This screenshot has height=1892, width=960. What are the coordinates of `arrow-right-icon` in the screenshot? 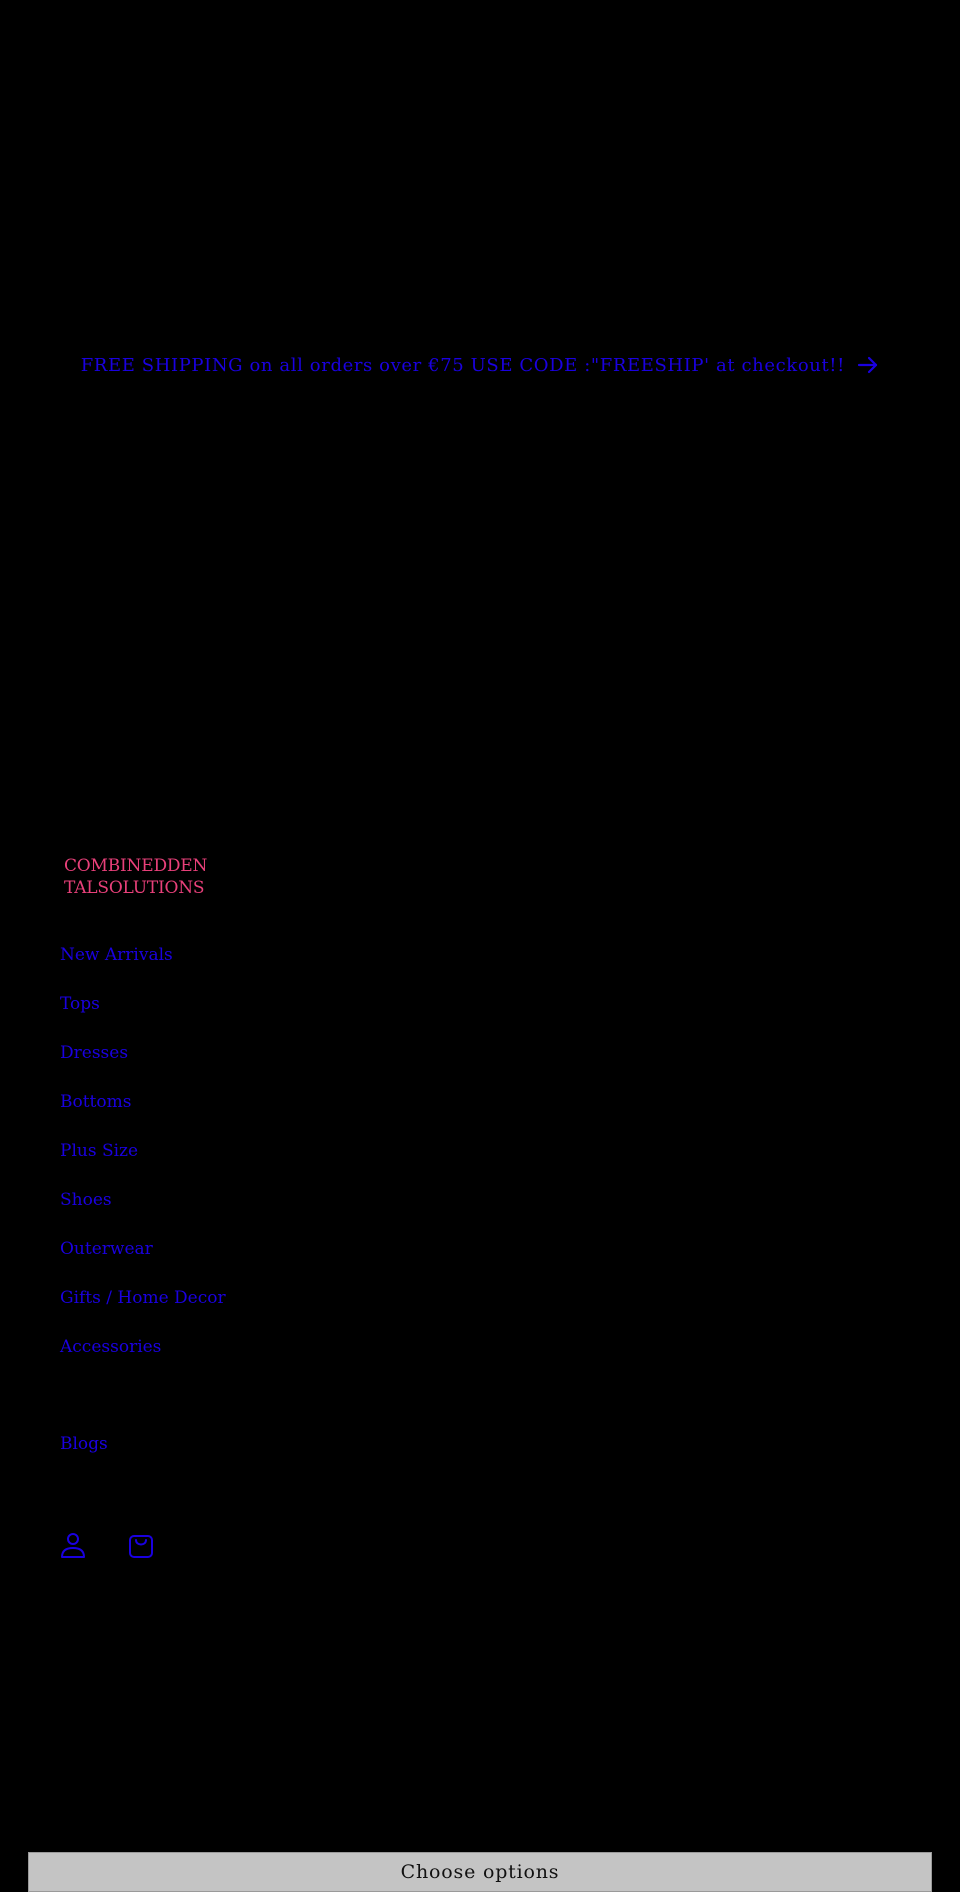 It's located at (868, 365).